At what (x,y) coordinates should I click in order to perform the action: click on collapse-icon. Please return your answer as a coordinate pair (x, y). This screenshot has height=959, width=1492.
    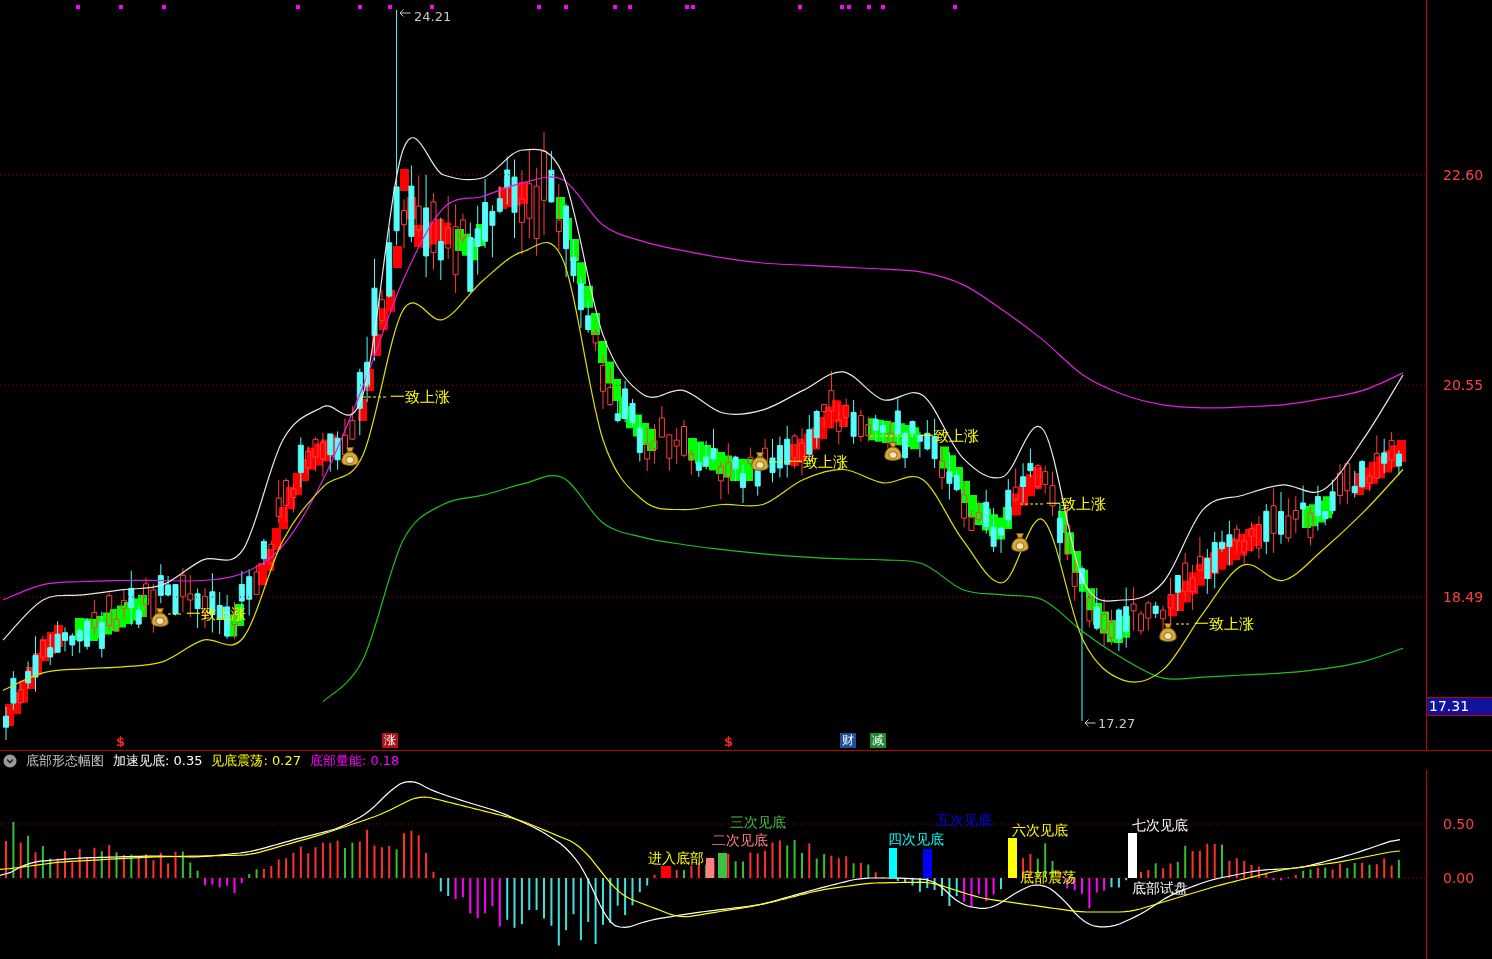
    Looking at the image, I should click on (10, 760).